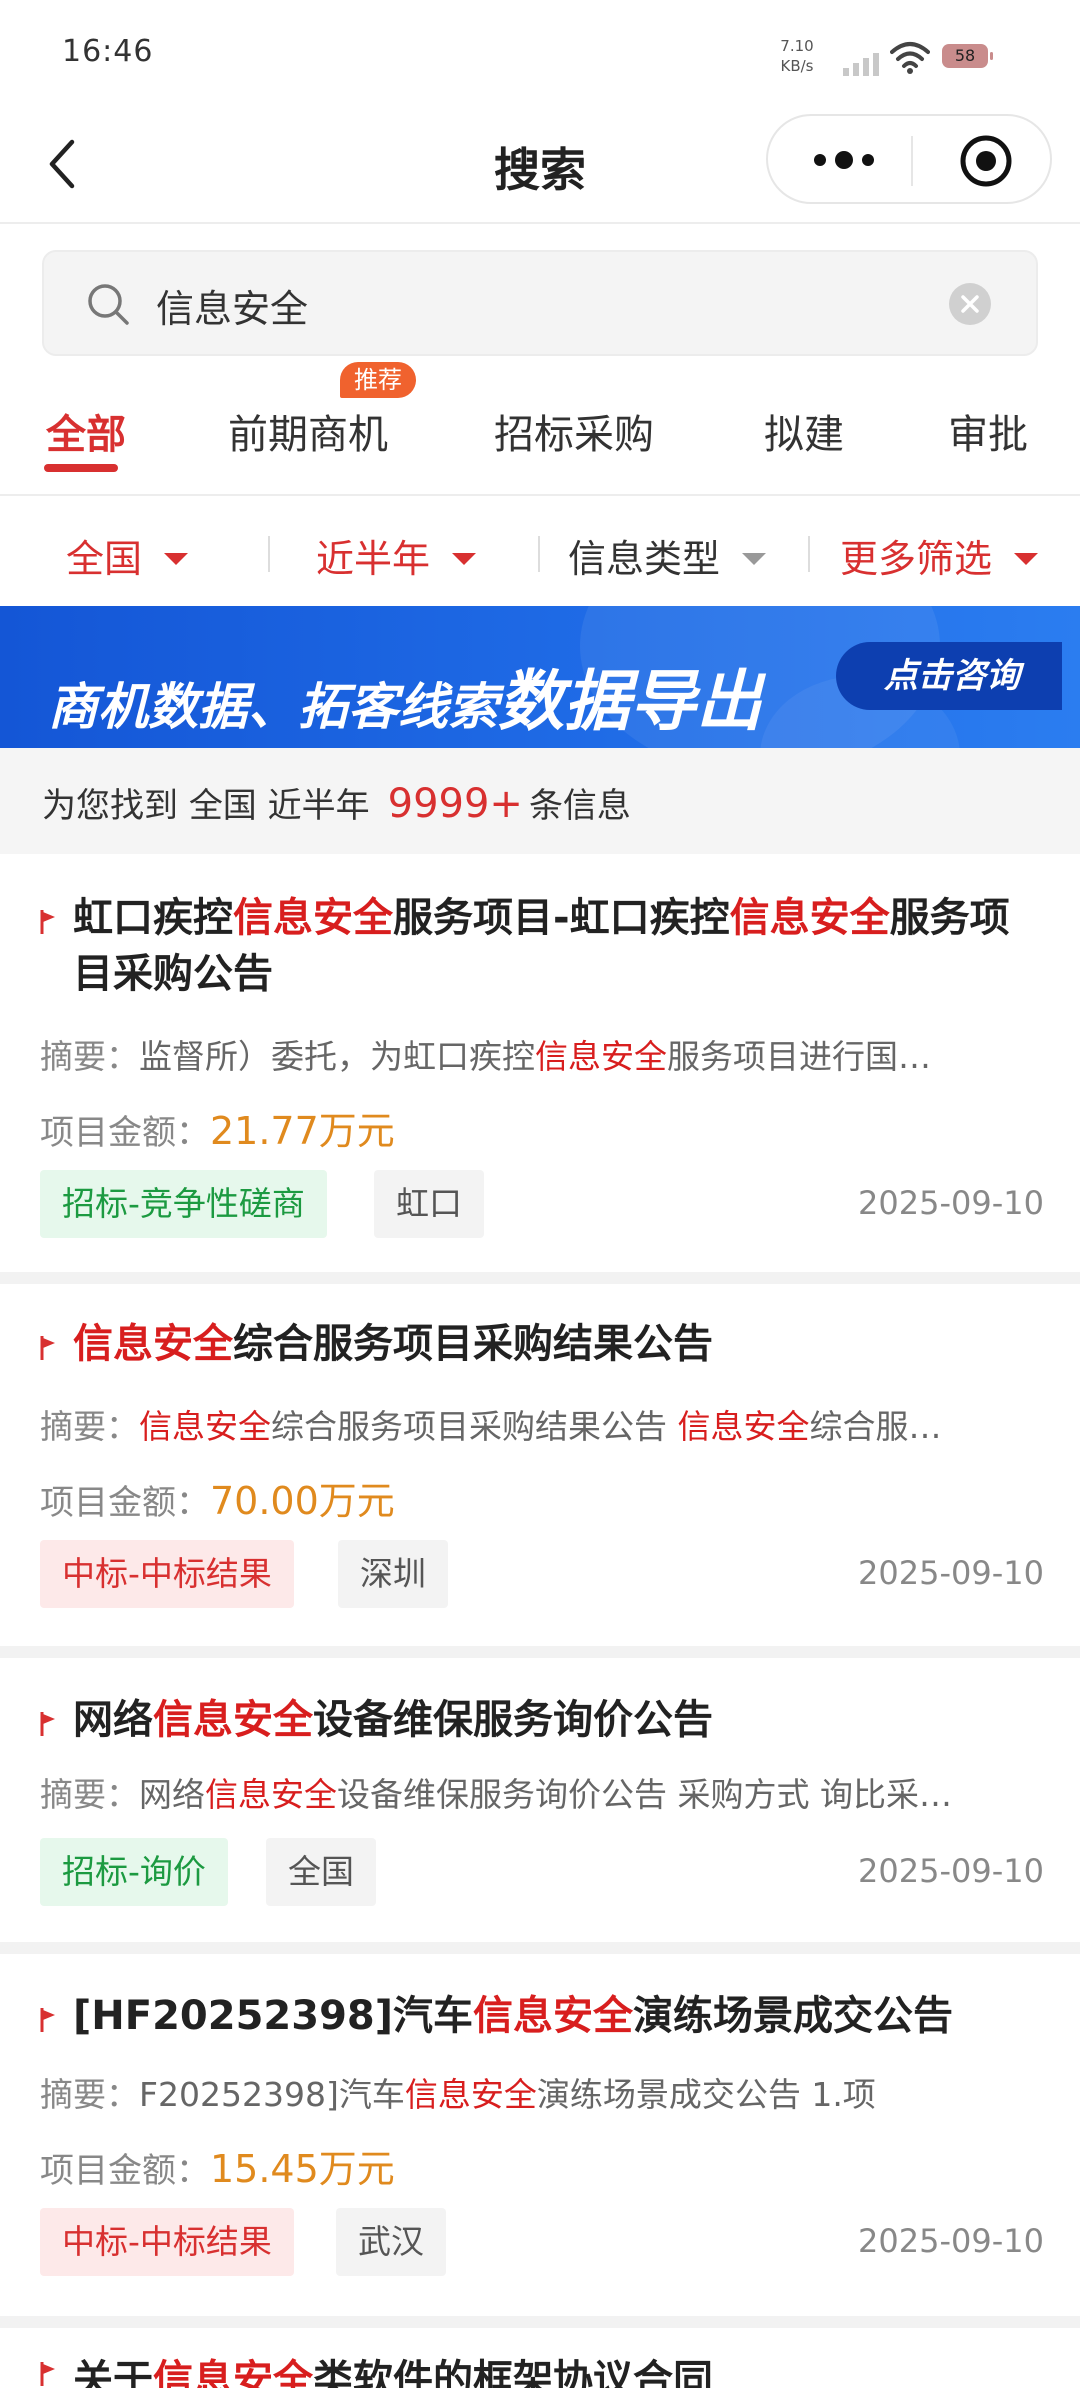 The image size is (1080, 2388). I want to click on abstract-text: F20252398]汽车, so click(272, 2094).